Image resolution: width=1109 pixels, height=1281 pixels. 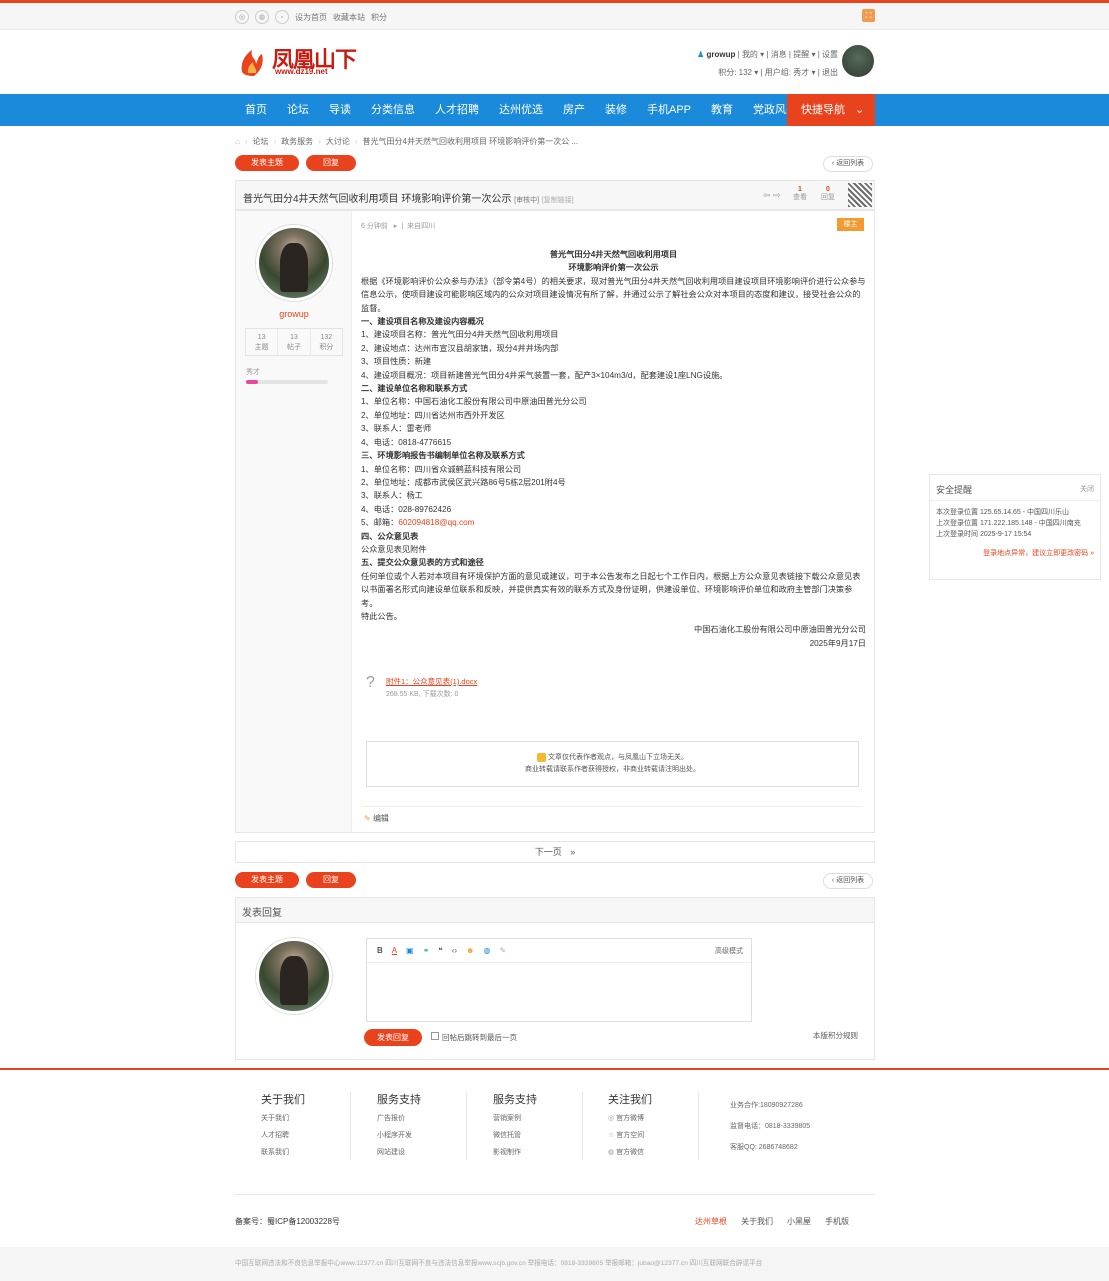 What do you see at coordinates (237, 141) in the screenshot?
I see `home-icon: ⌂` at bounding box center [237, 141].